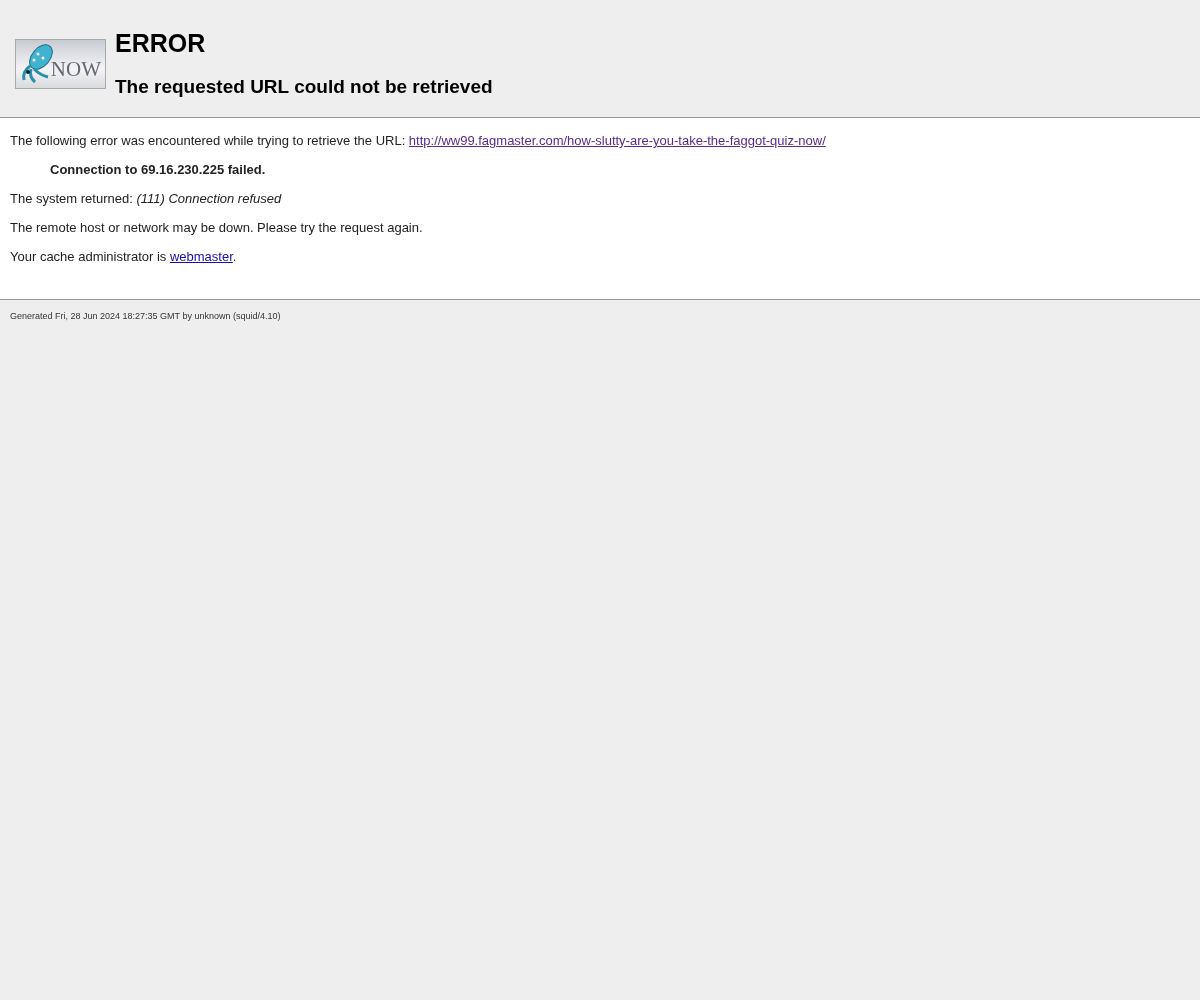  I want to click on error-detail: Connection to 69.16.230.225 failed., so click(158, 169).